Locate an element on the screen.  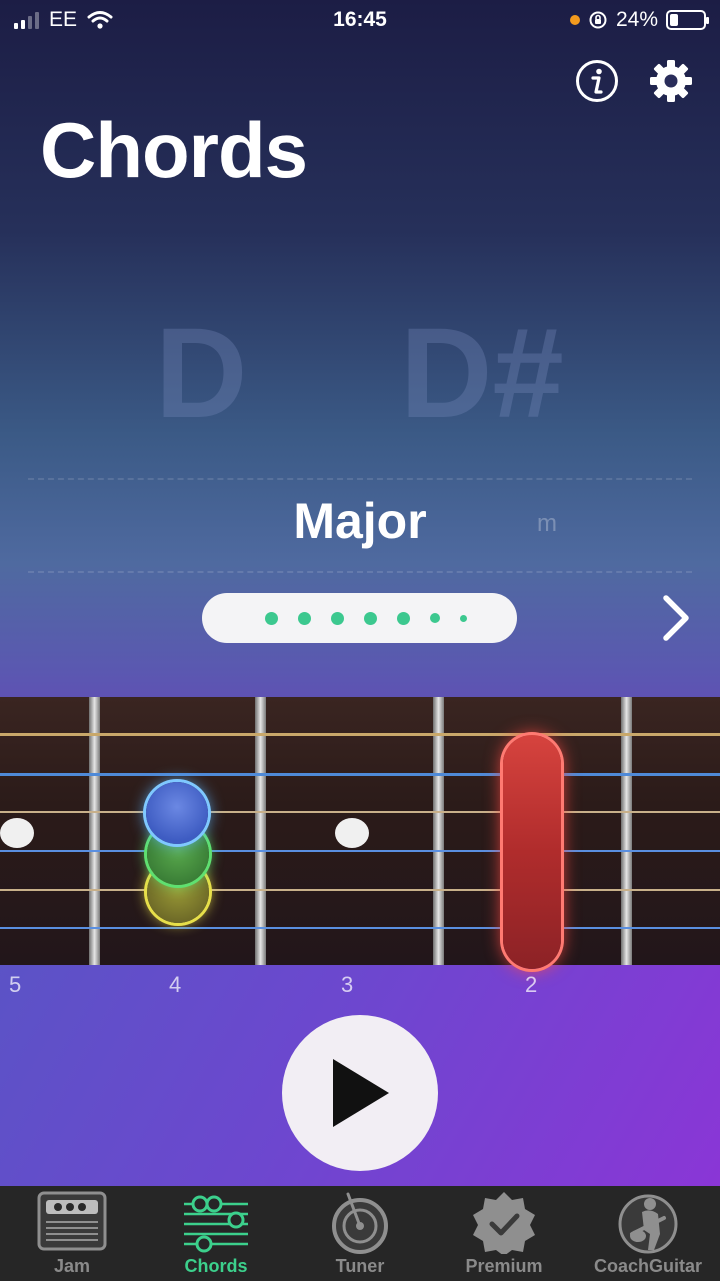
amp-icon is located at coordinates (72, 1221).